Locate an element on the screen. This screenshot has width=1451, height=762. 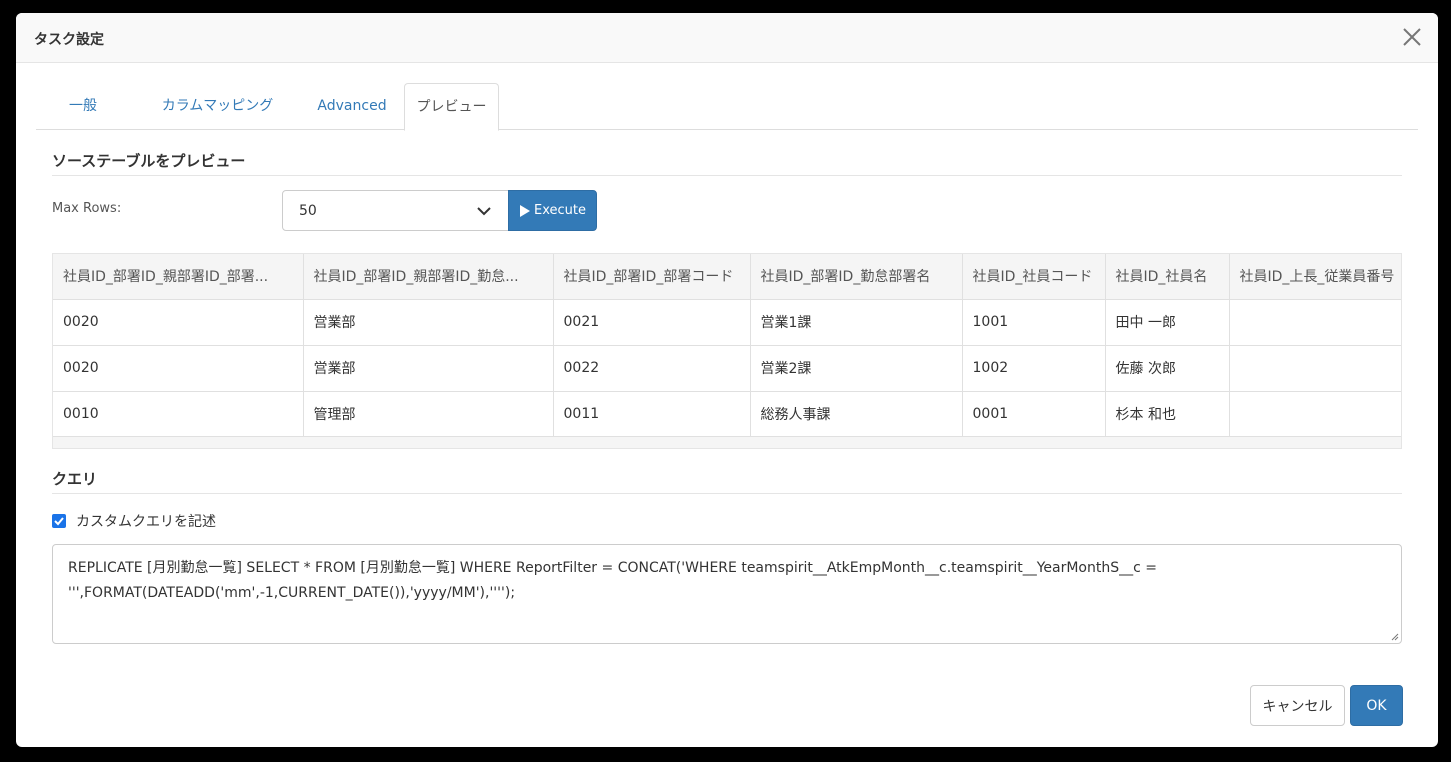
close-button is located at coordinates (1412, 37).